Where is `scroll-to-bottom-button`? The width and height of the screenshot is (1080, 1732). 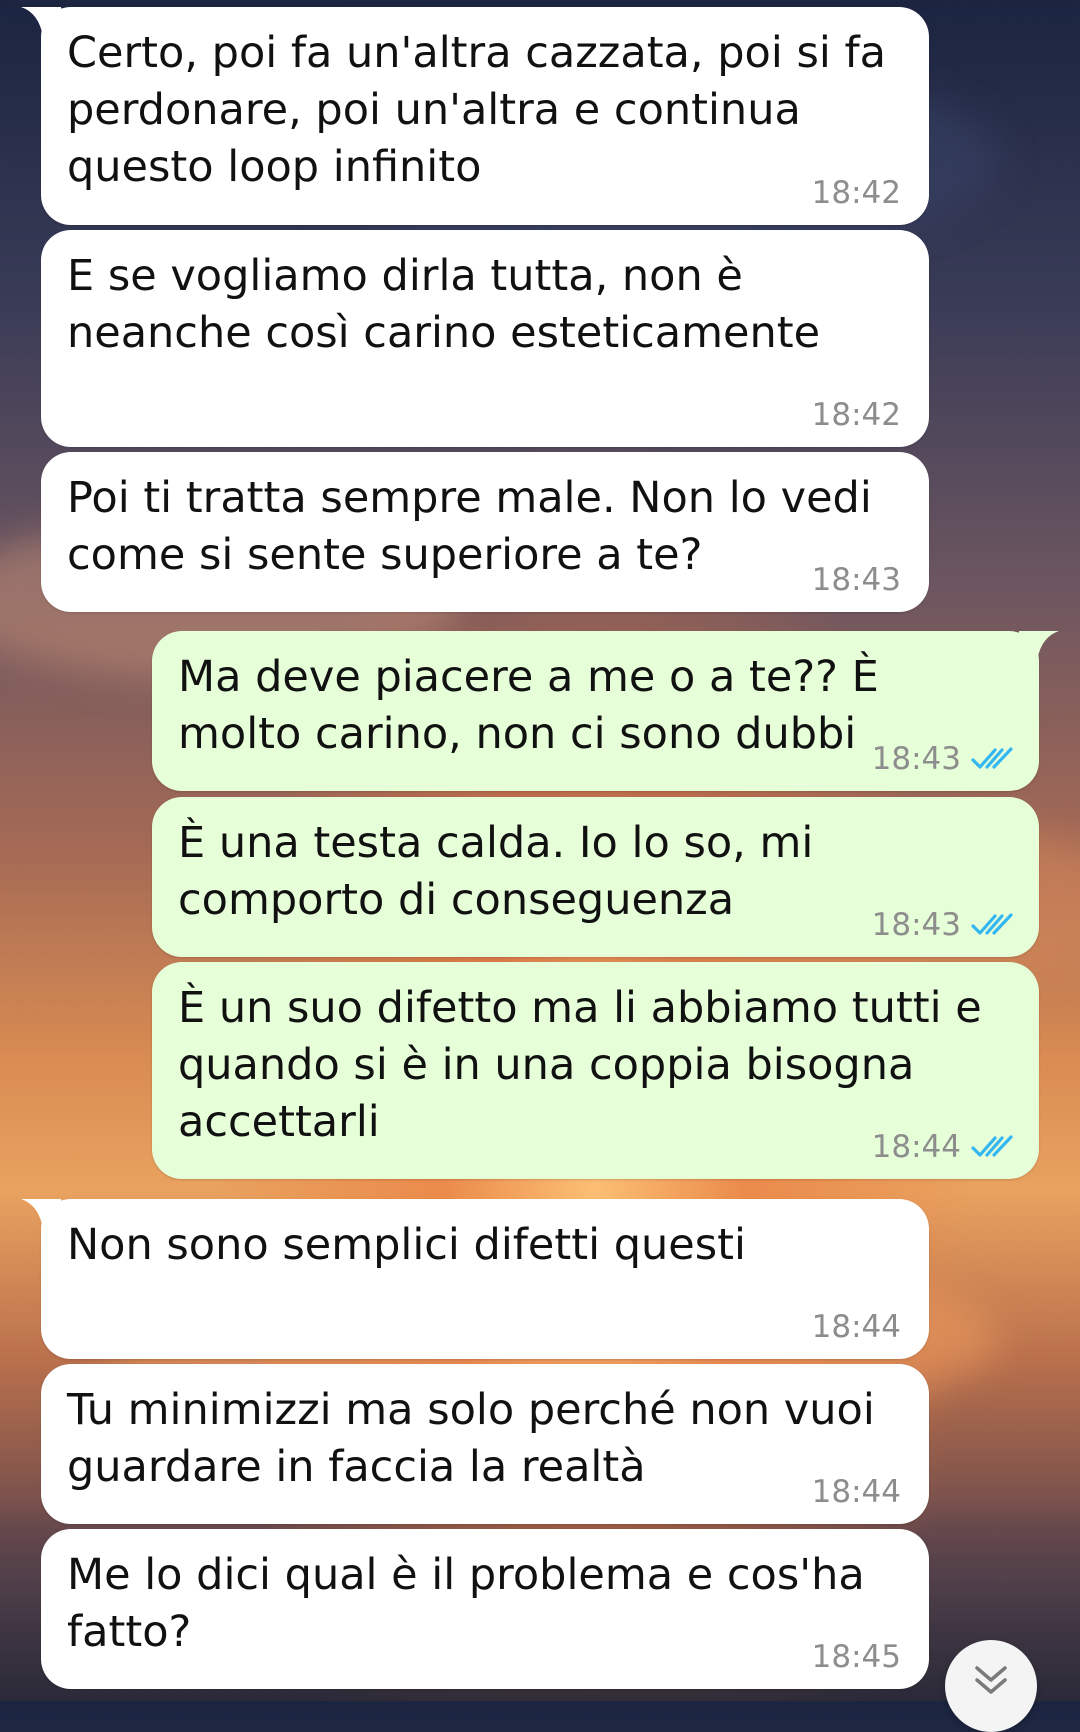
scroll-to-bottom-button is located at coordinates (991, 1686).